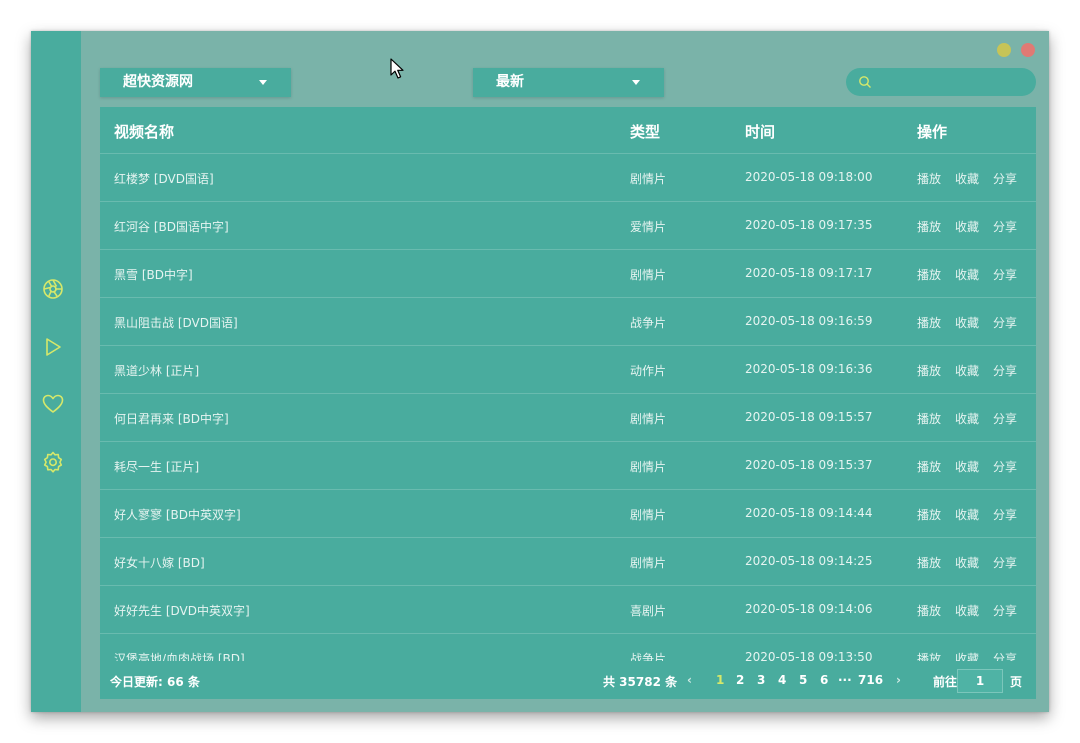  What do you see at coordinates (761, 680) in the screenshot?
I see `page-number-3: 3` at bounding box center [761, 680].